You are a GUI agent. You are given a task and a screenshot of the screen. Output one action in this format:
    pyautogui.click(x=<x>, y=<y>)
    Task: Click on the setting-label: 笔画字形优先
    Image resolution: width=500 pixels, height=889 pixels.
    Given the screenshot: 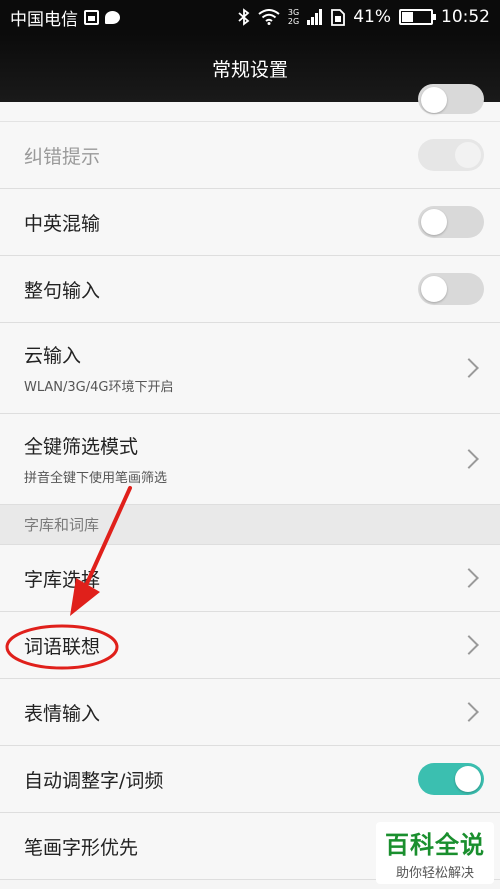 What is the action you would take?
    pyautogui.click(x=81, y=847)
    